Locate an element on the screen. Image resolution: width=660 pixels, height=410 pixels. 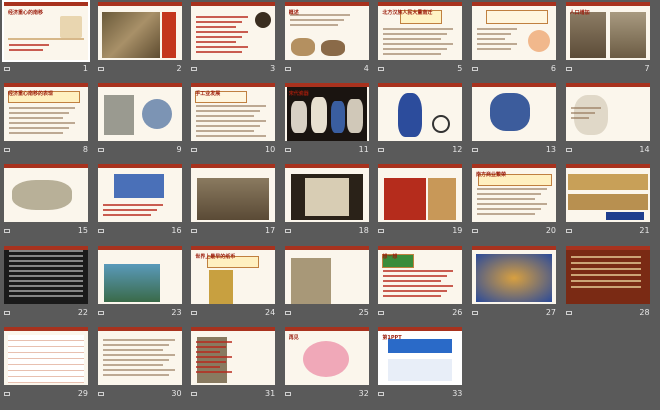
slide-number: 10 is located at coordinates (270, 150).